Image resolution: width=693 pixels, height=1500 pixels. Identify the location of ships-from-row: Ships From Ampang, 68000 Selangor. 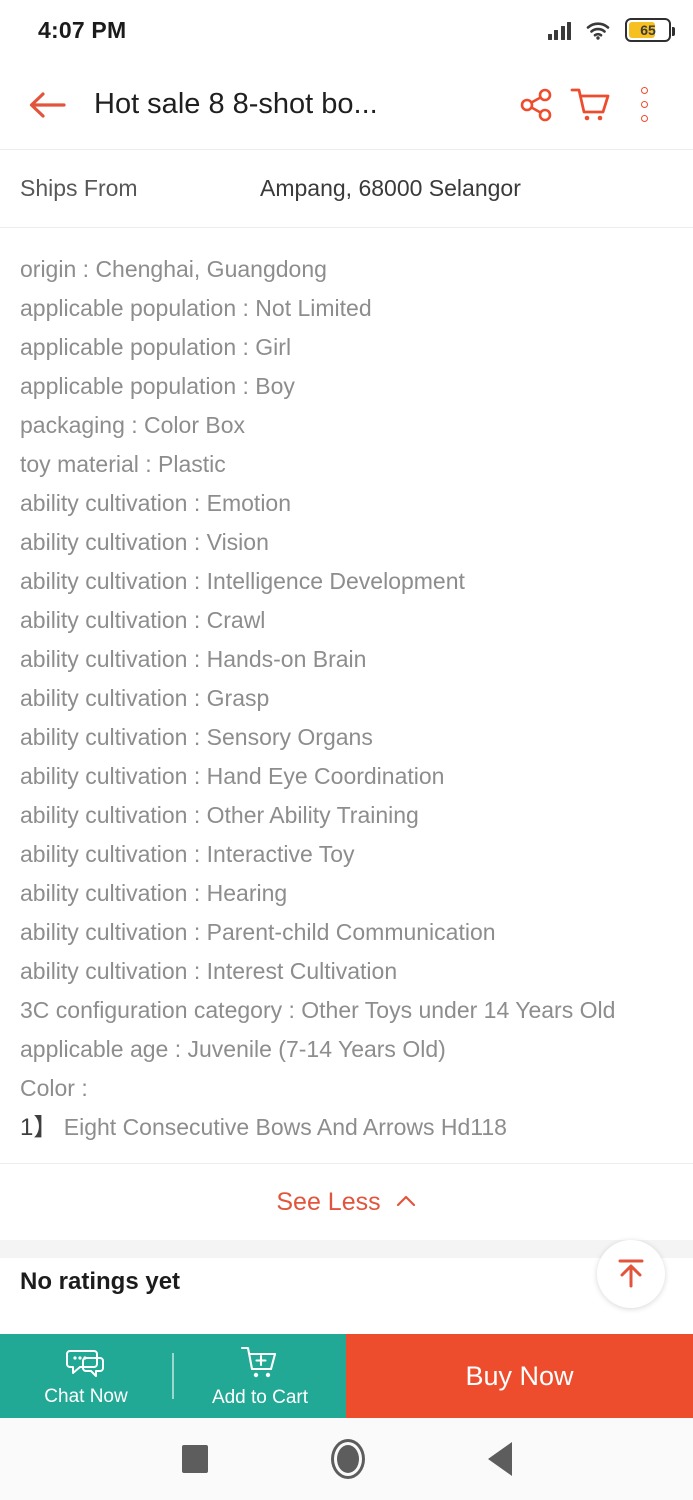
(346, 189).